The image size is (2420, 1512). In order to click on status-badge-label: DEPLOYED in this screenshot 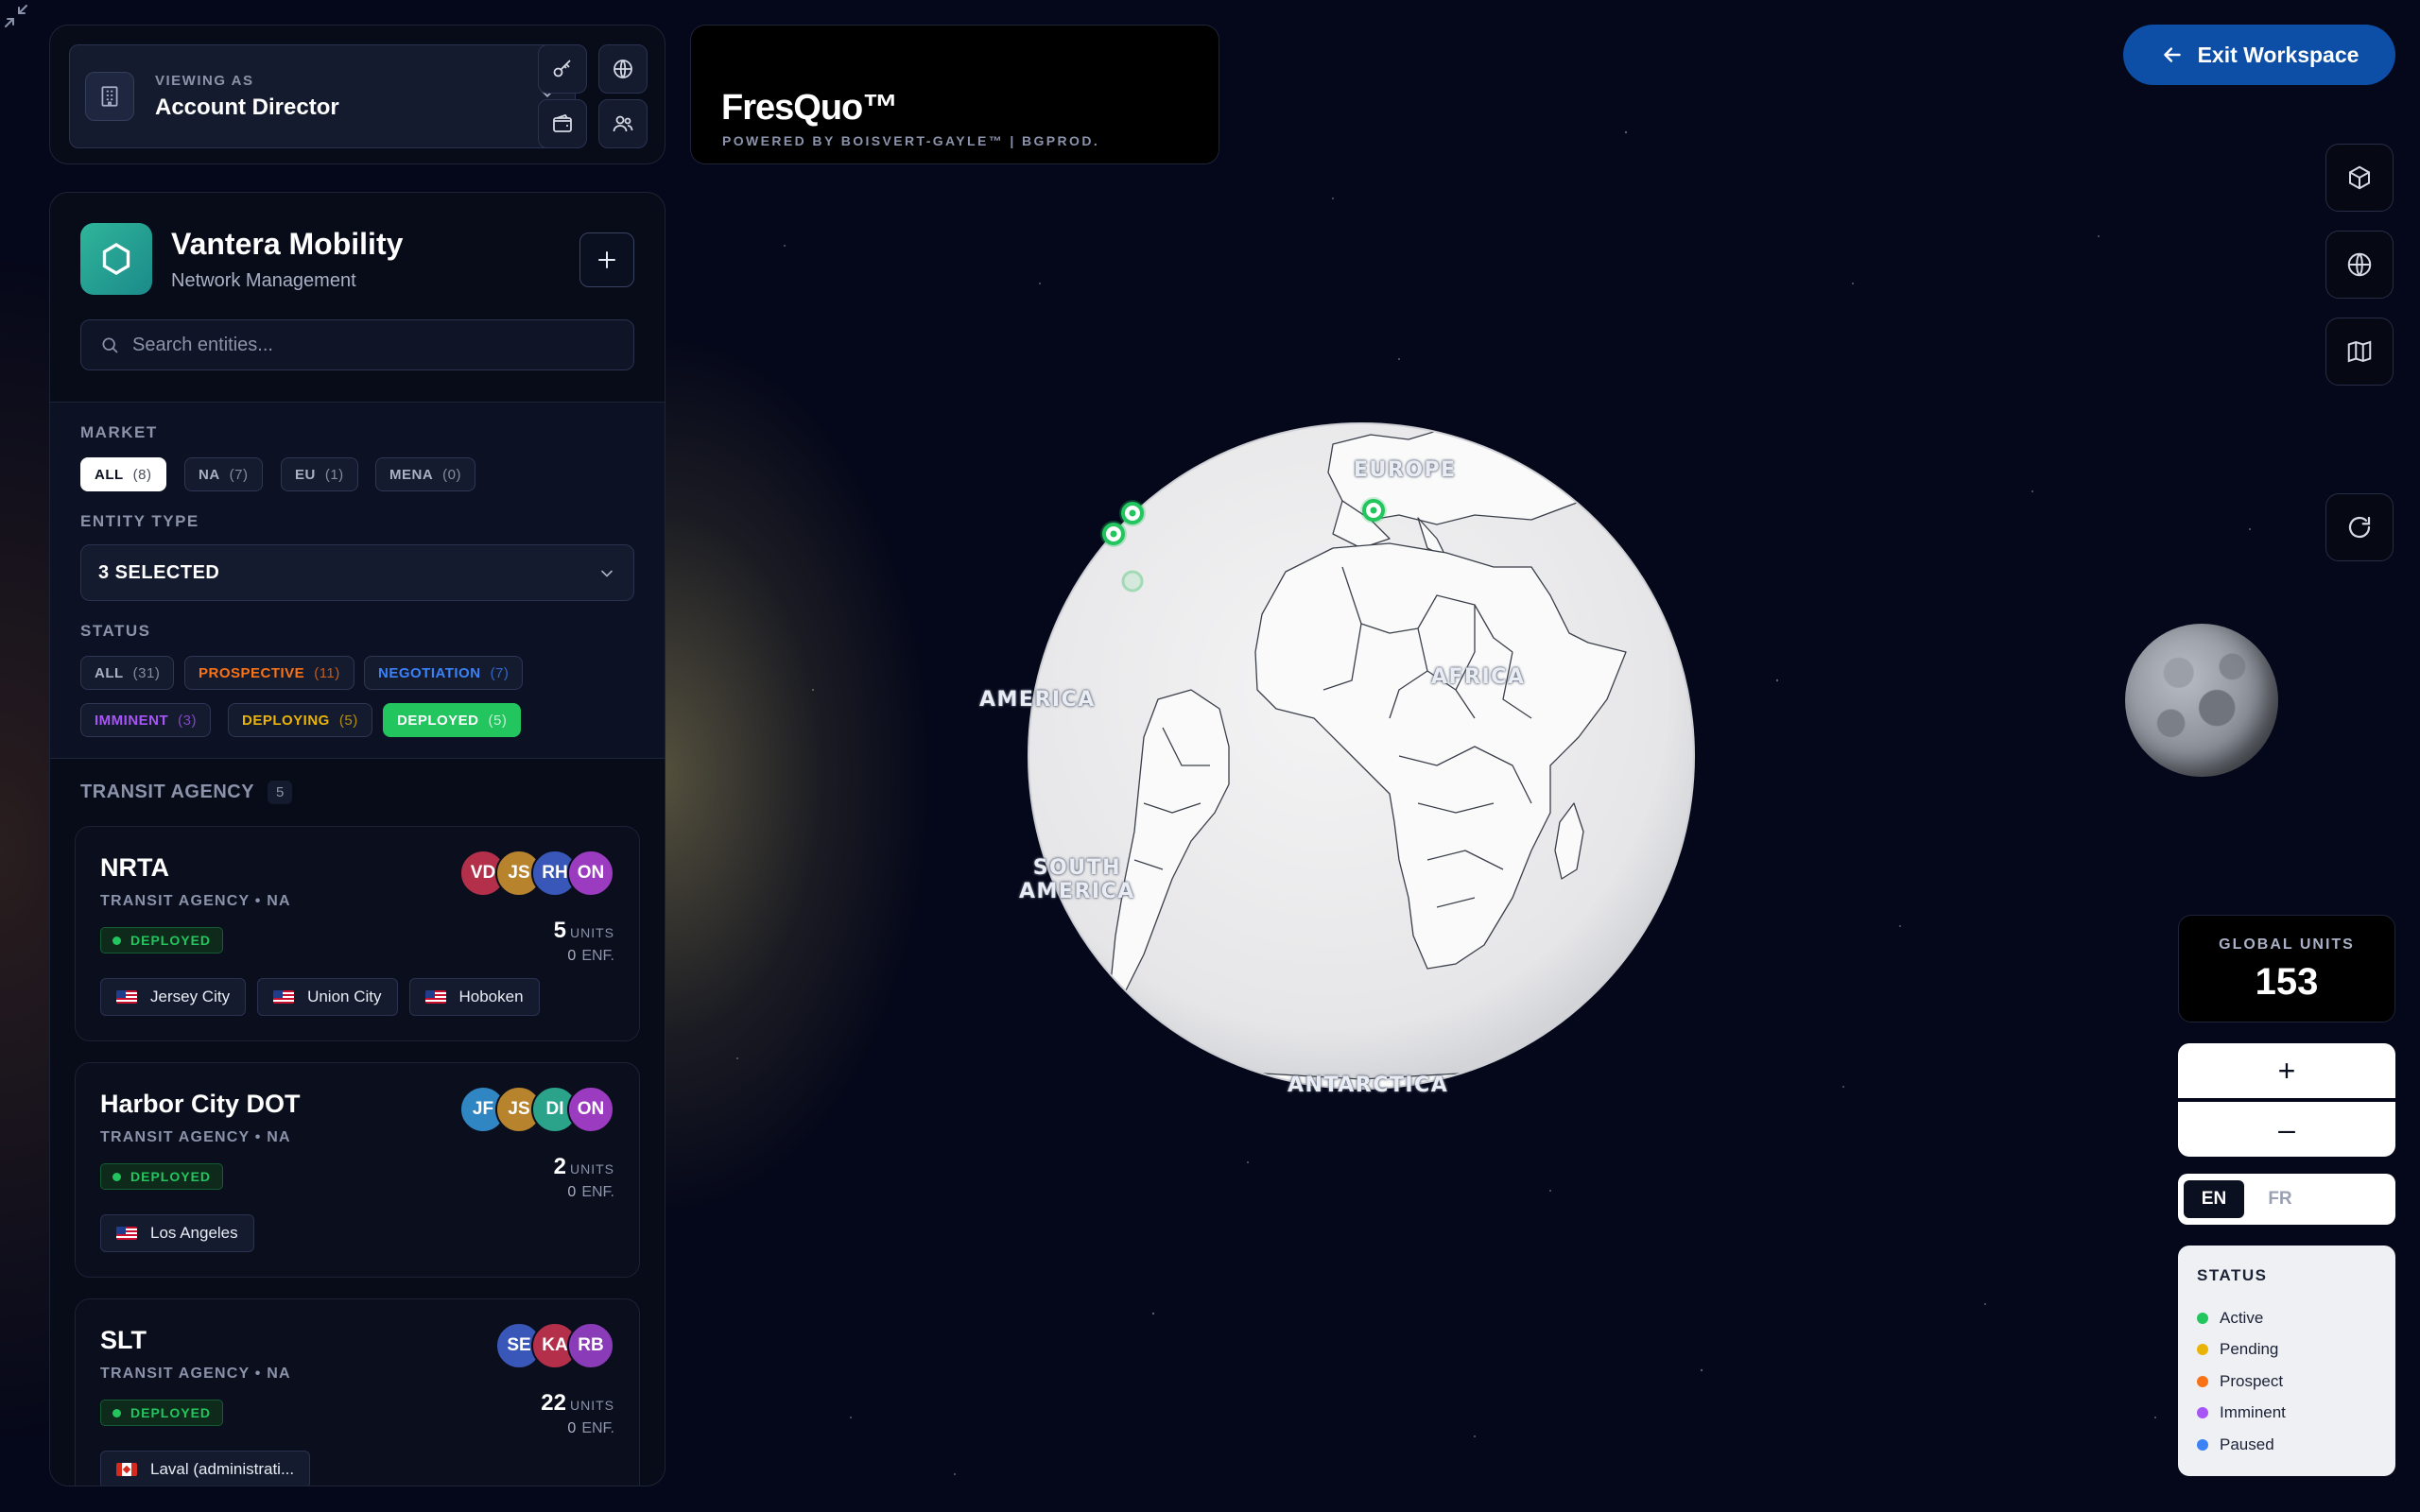, I will do `click(171, 1176)`.